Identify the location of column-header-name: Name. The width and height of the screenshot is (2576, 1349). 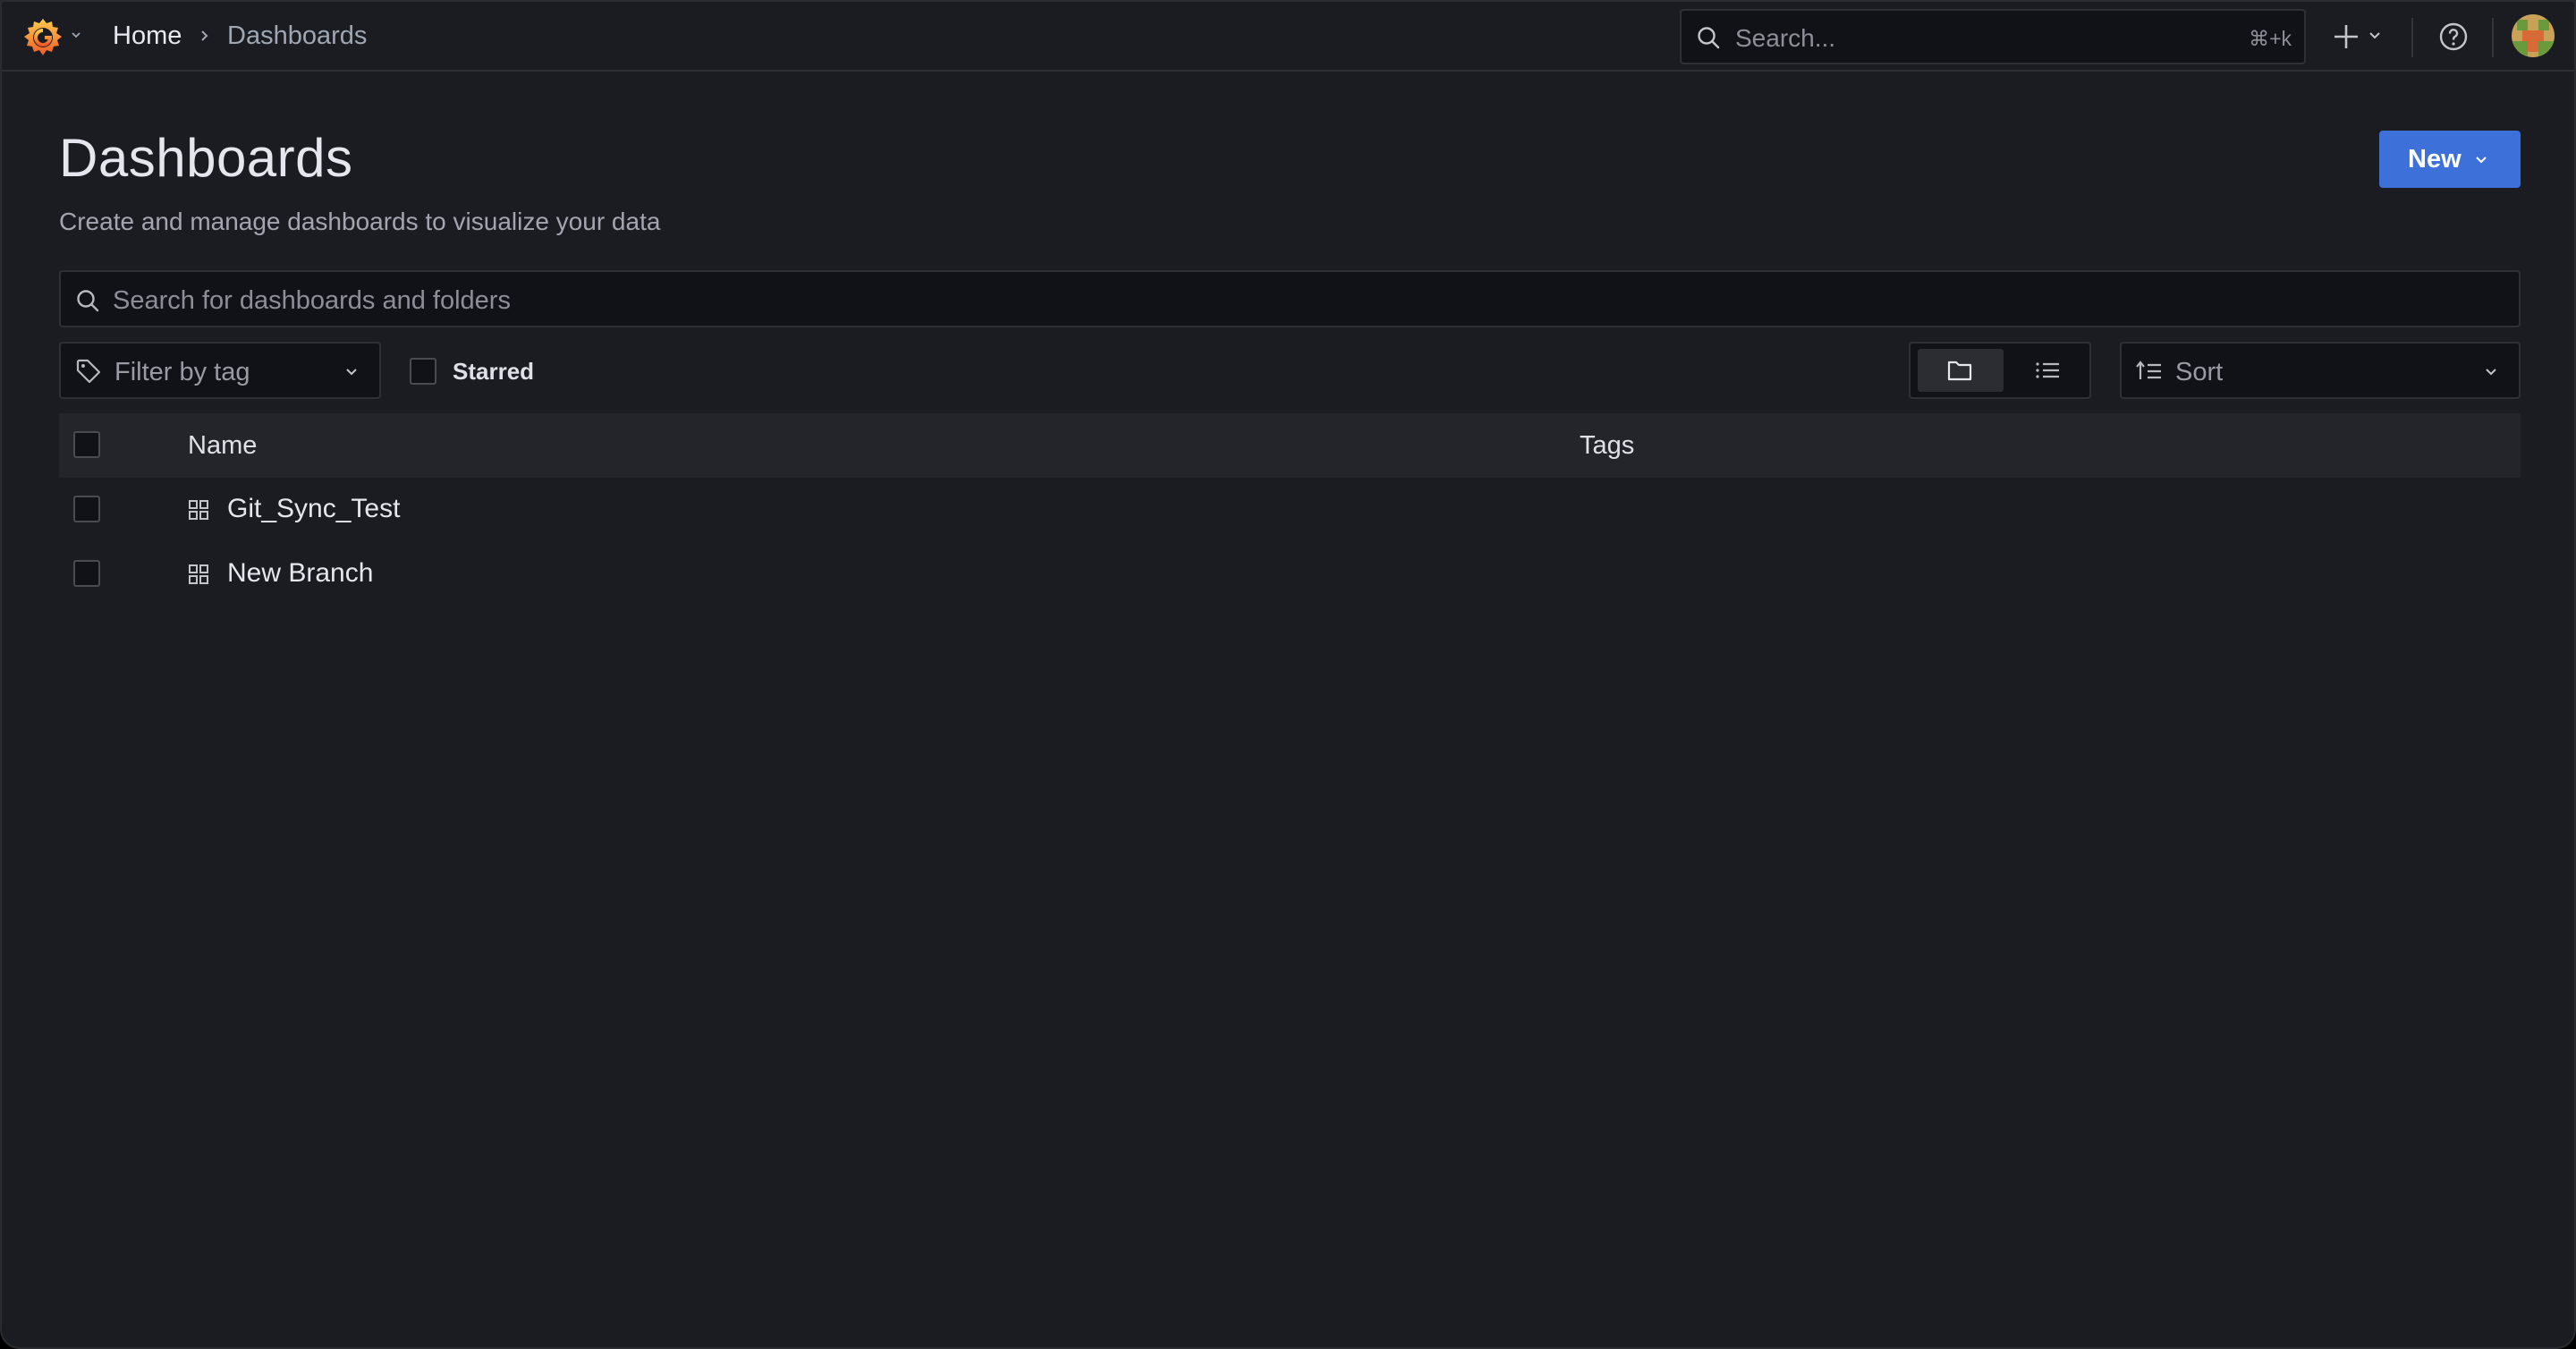
(223, 445).